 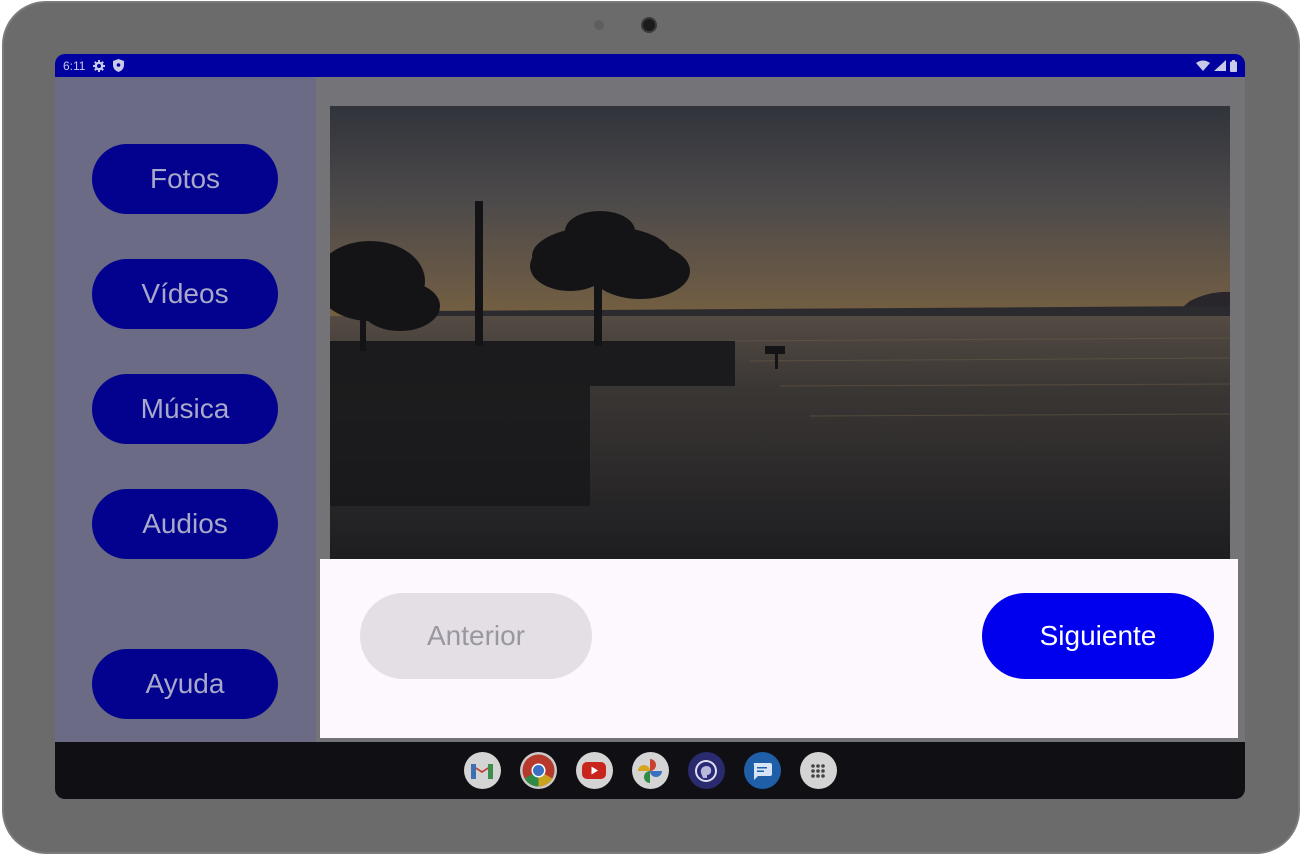 I want to click on battery-icon, so click(x=1233, y=65).